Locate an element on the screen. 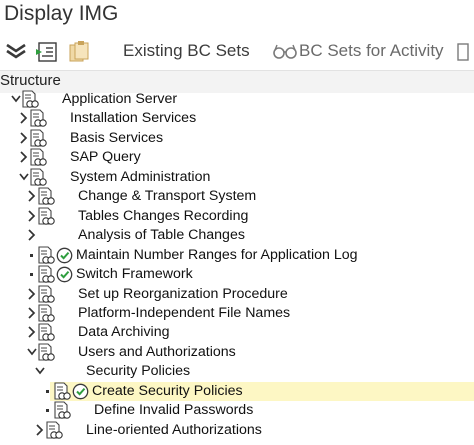 The image size is (474, 445). tree-node-define-invalid-passwords: Define Invalid Passwords is located at coordinates (237, 411).